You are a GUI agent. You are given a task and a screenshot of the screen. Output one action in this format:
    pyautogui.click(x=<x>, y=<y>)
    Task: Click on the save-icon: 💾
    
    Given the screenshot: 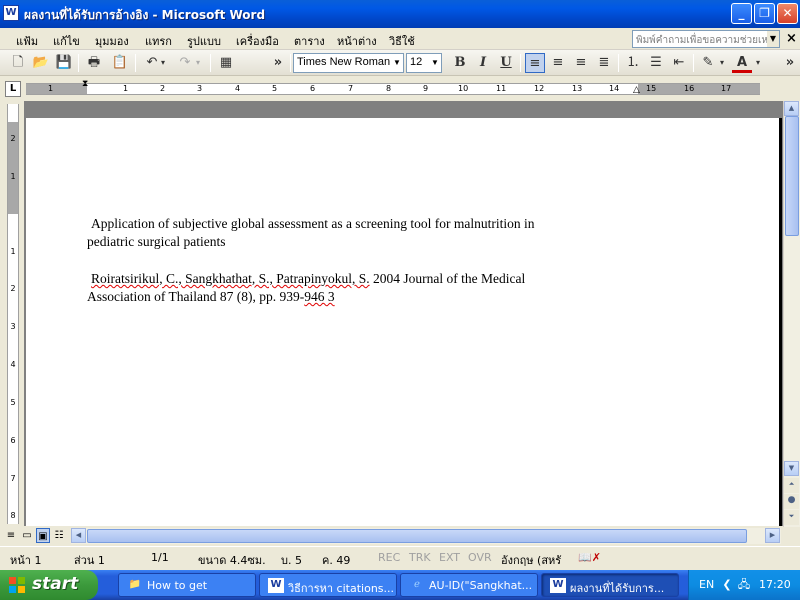 What is the action you would take?
    pyautogui.click(x=64, y=63)
    